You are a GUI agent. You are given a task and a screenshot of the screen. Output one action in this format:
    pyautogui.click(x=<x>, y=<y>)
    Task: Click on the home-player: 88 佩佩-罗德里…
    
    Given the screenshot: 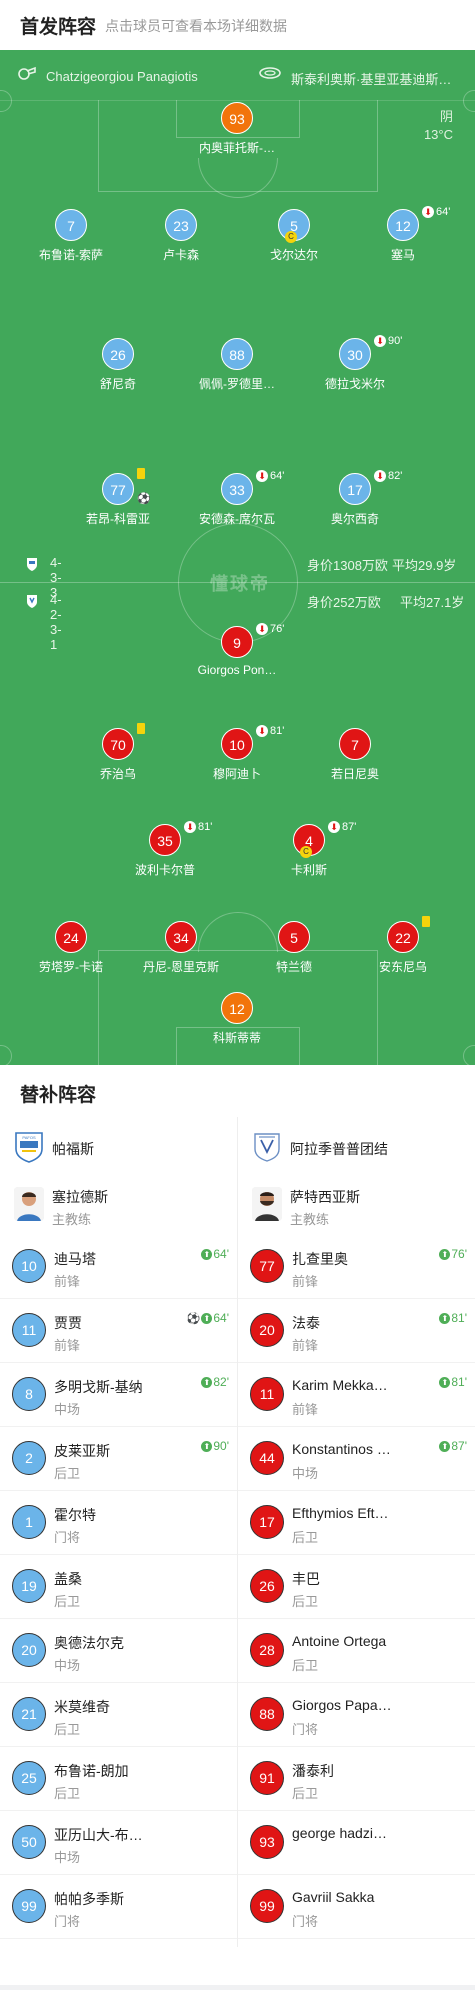 What is the action you would take?
    pyautogui.click(x=237, y=369)
    